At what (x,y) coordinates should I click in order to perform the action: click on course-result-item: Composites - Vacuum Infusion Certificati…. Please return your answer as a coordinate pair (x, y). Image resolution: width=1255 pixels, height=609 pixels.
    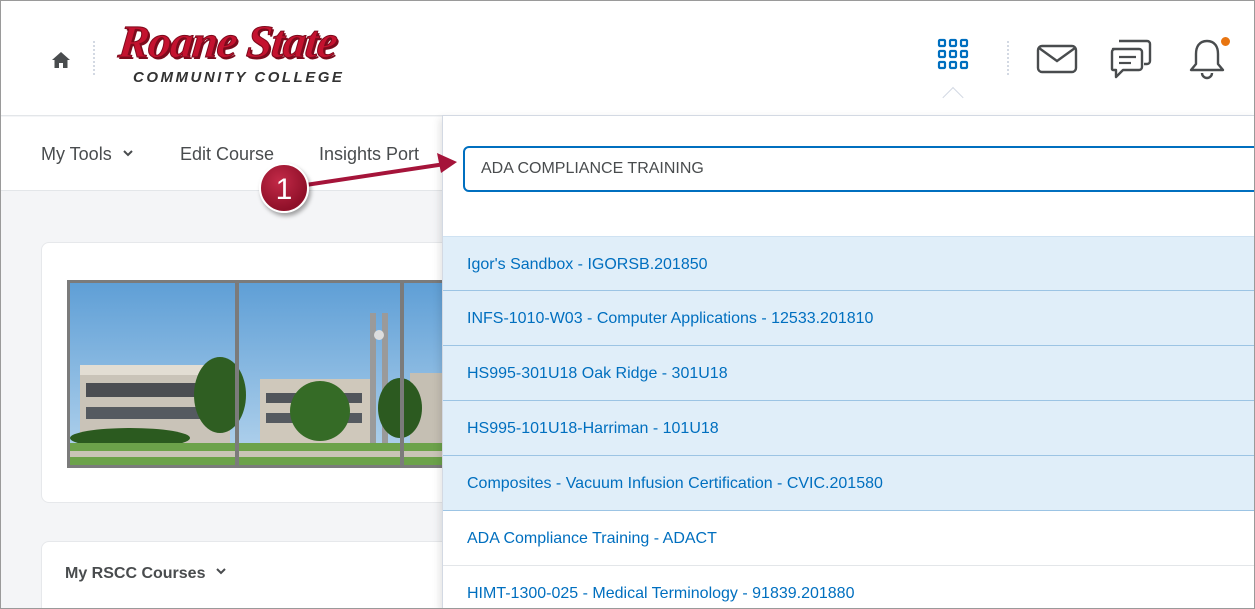
    Looking at the image, I should click on (848, 483).